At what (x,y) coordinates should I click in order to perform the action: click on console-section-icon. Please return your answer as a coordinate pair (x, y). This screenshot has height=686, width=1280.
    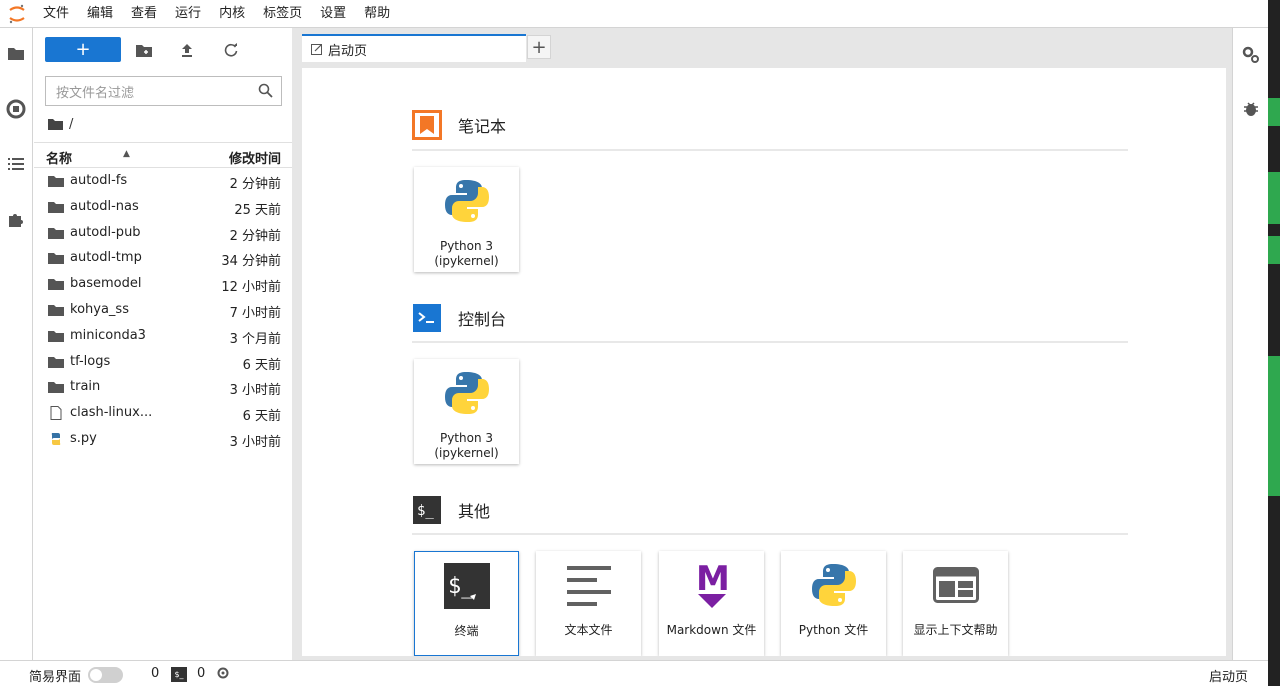
    Looking at the image, I should click on (427, 318).